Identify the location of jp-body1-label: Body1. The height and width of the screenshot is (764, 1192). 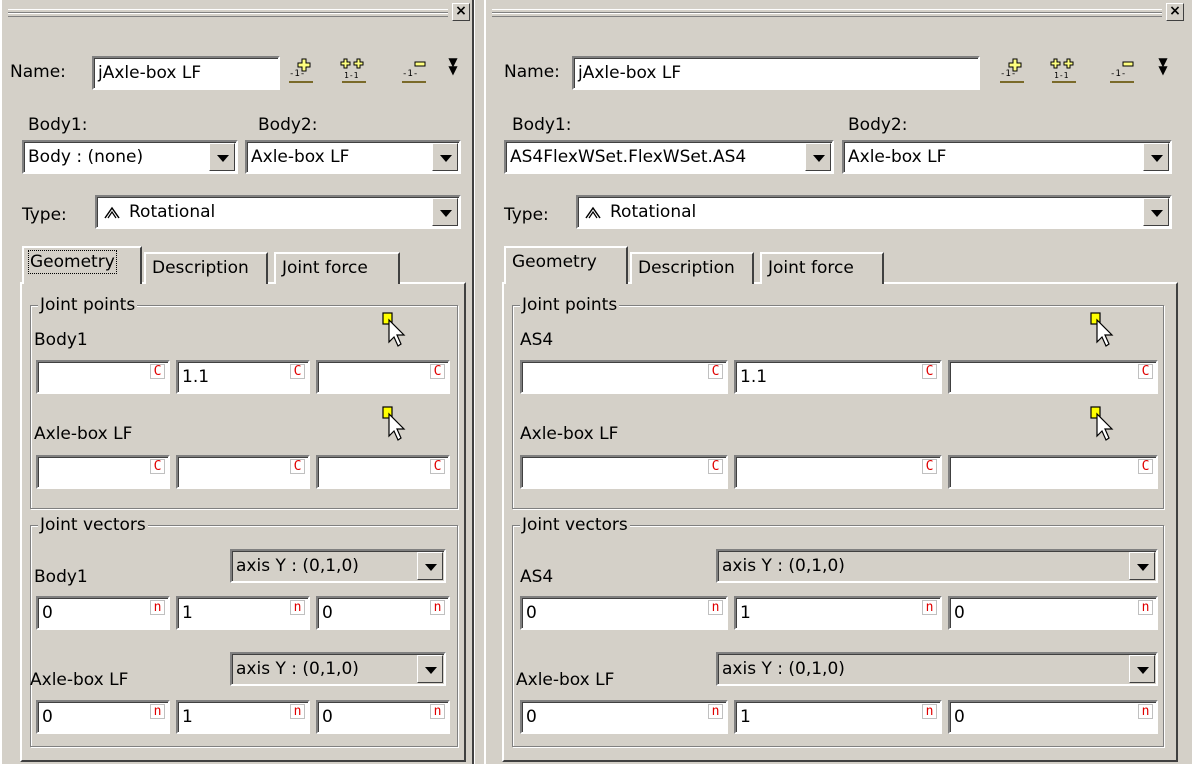
(61, 340).